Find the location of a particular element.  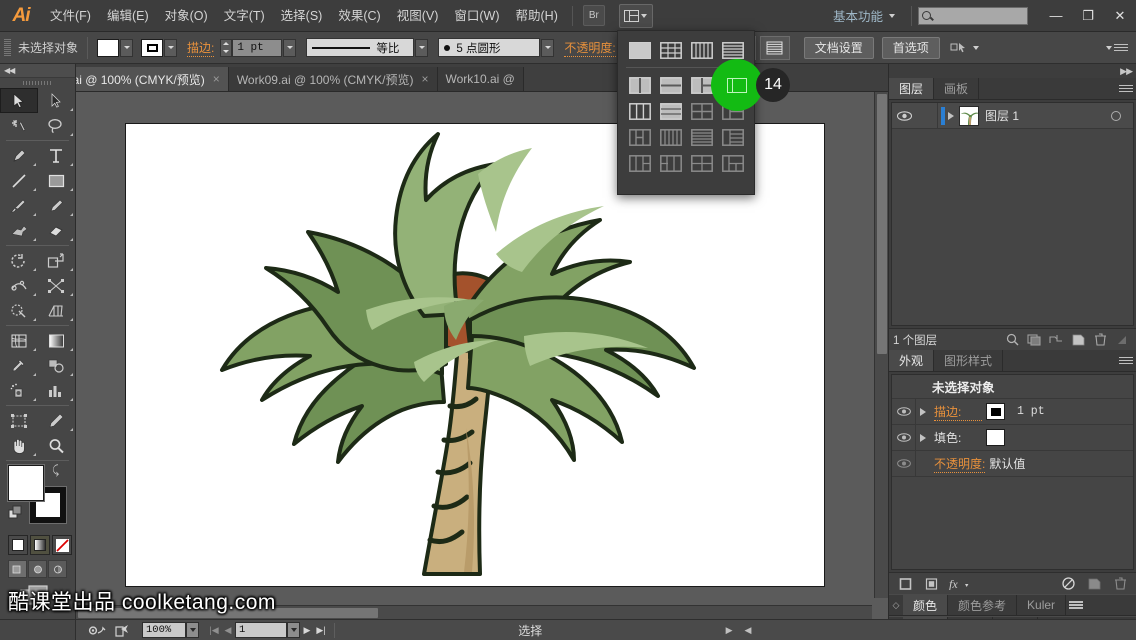

delete-layer-button is located at coordinates (1100, 340).